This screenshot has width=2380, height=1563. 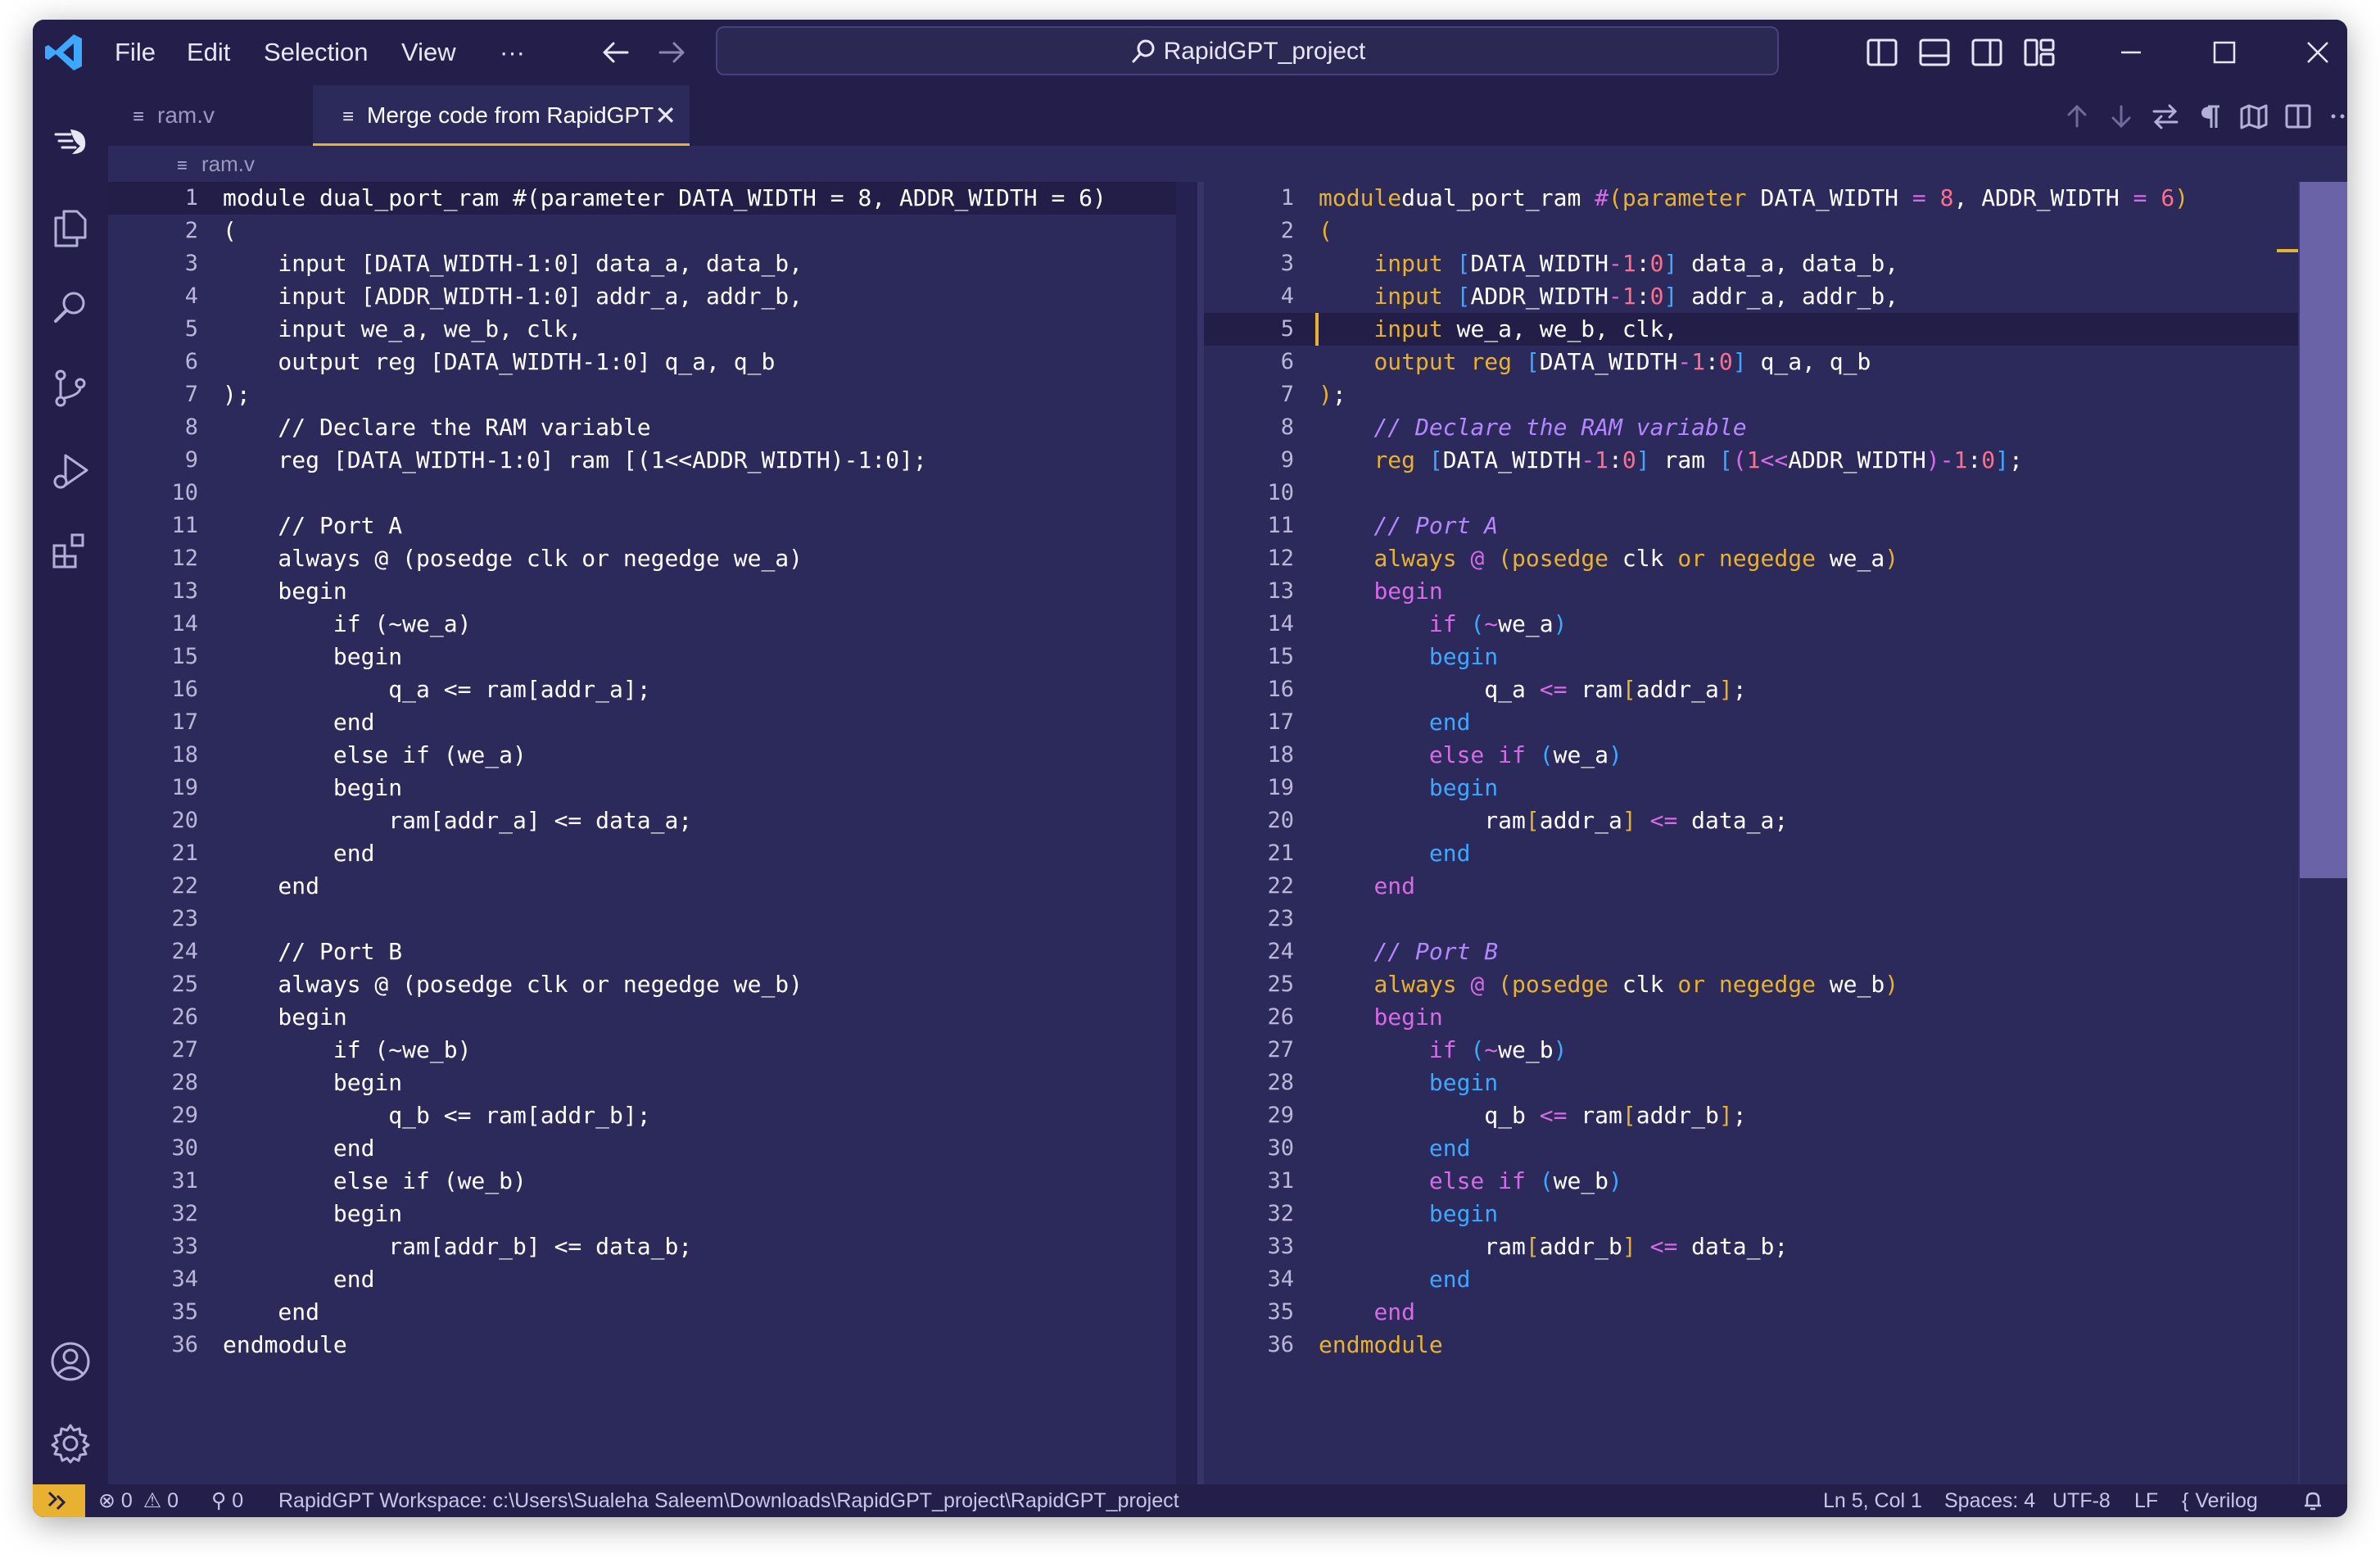 I want to click on encoding: UTF-8, so click(x=2081, y=1500).